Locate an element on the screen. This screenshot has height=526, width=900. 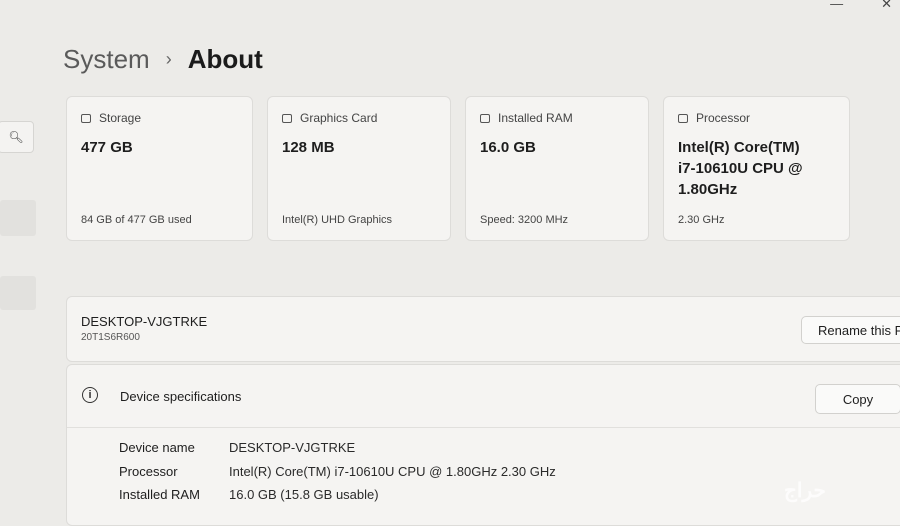
card-sub: Intel(R) UHD Graphics is located at coordinates (337, 220).